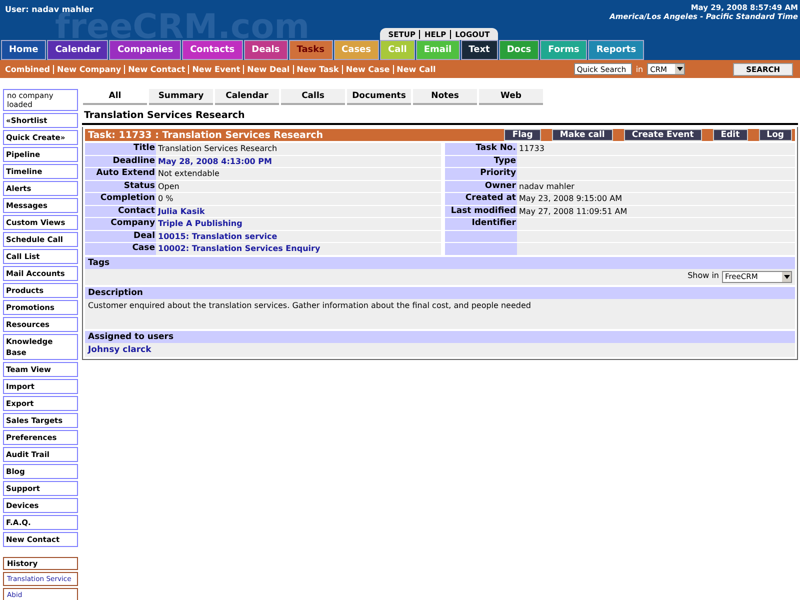  What do you see at coordinates (298, 148) in the screenshot?
I see `field-value: Translation Services Research` at bounding box center [298, 148].